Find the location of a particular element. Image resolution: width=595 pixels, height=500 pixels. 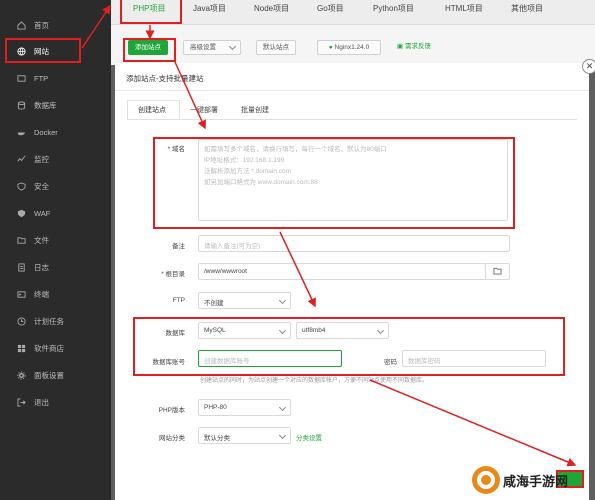

sidebar-item-cron: 计划任务 is located at coordinates (55, 321).